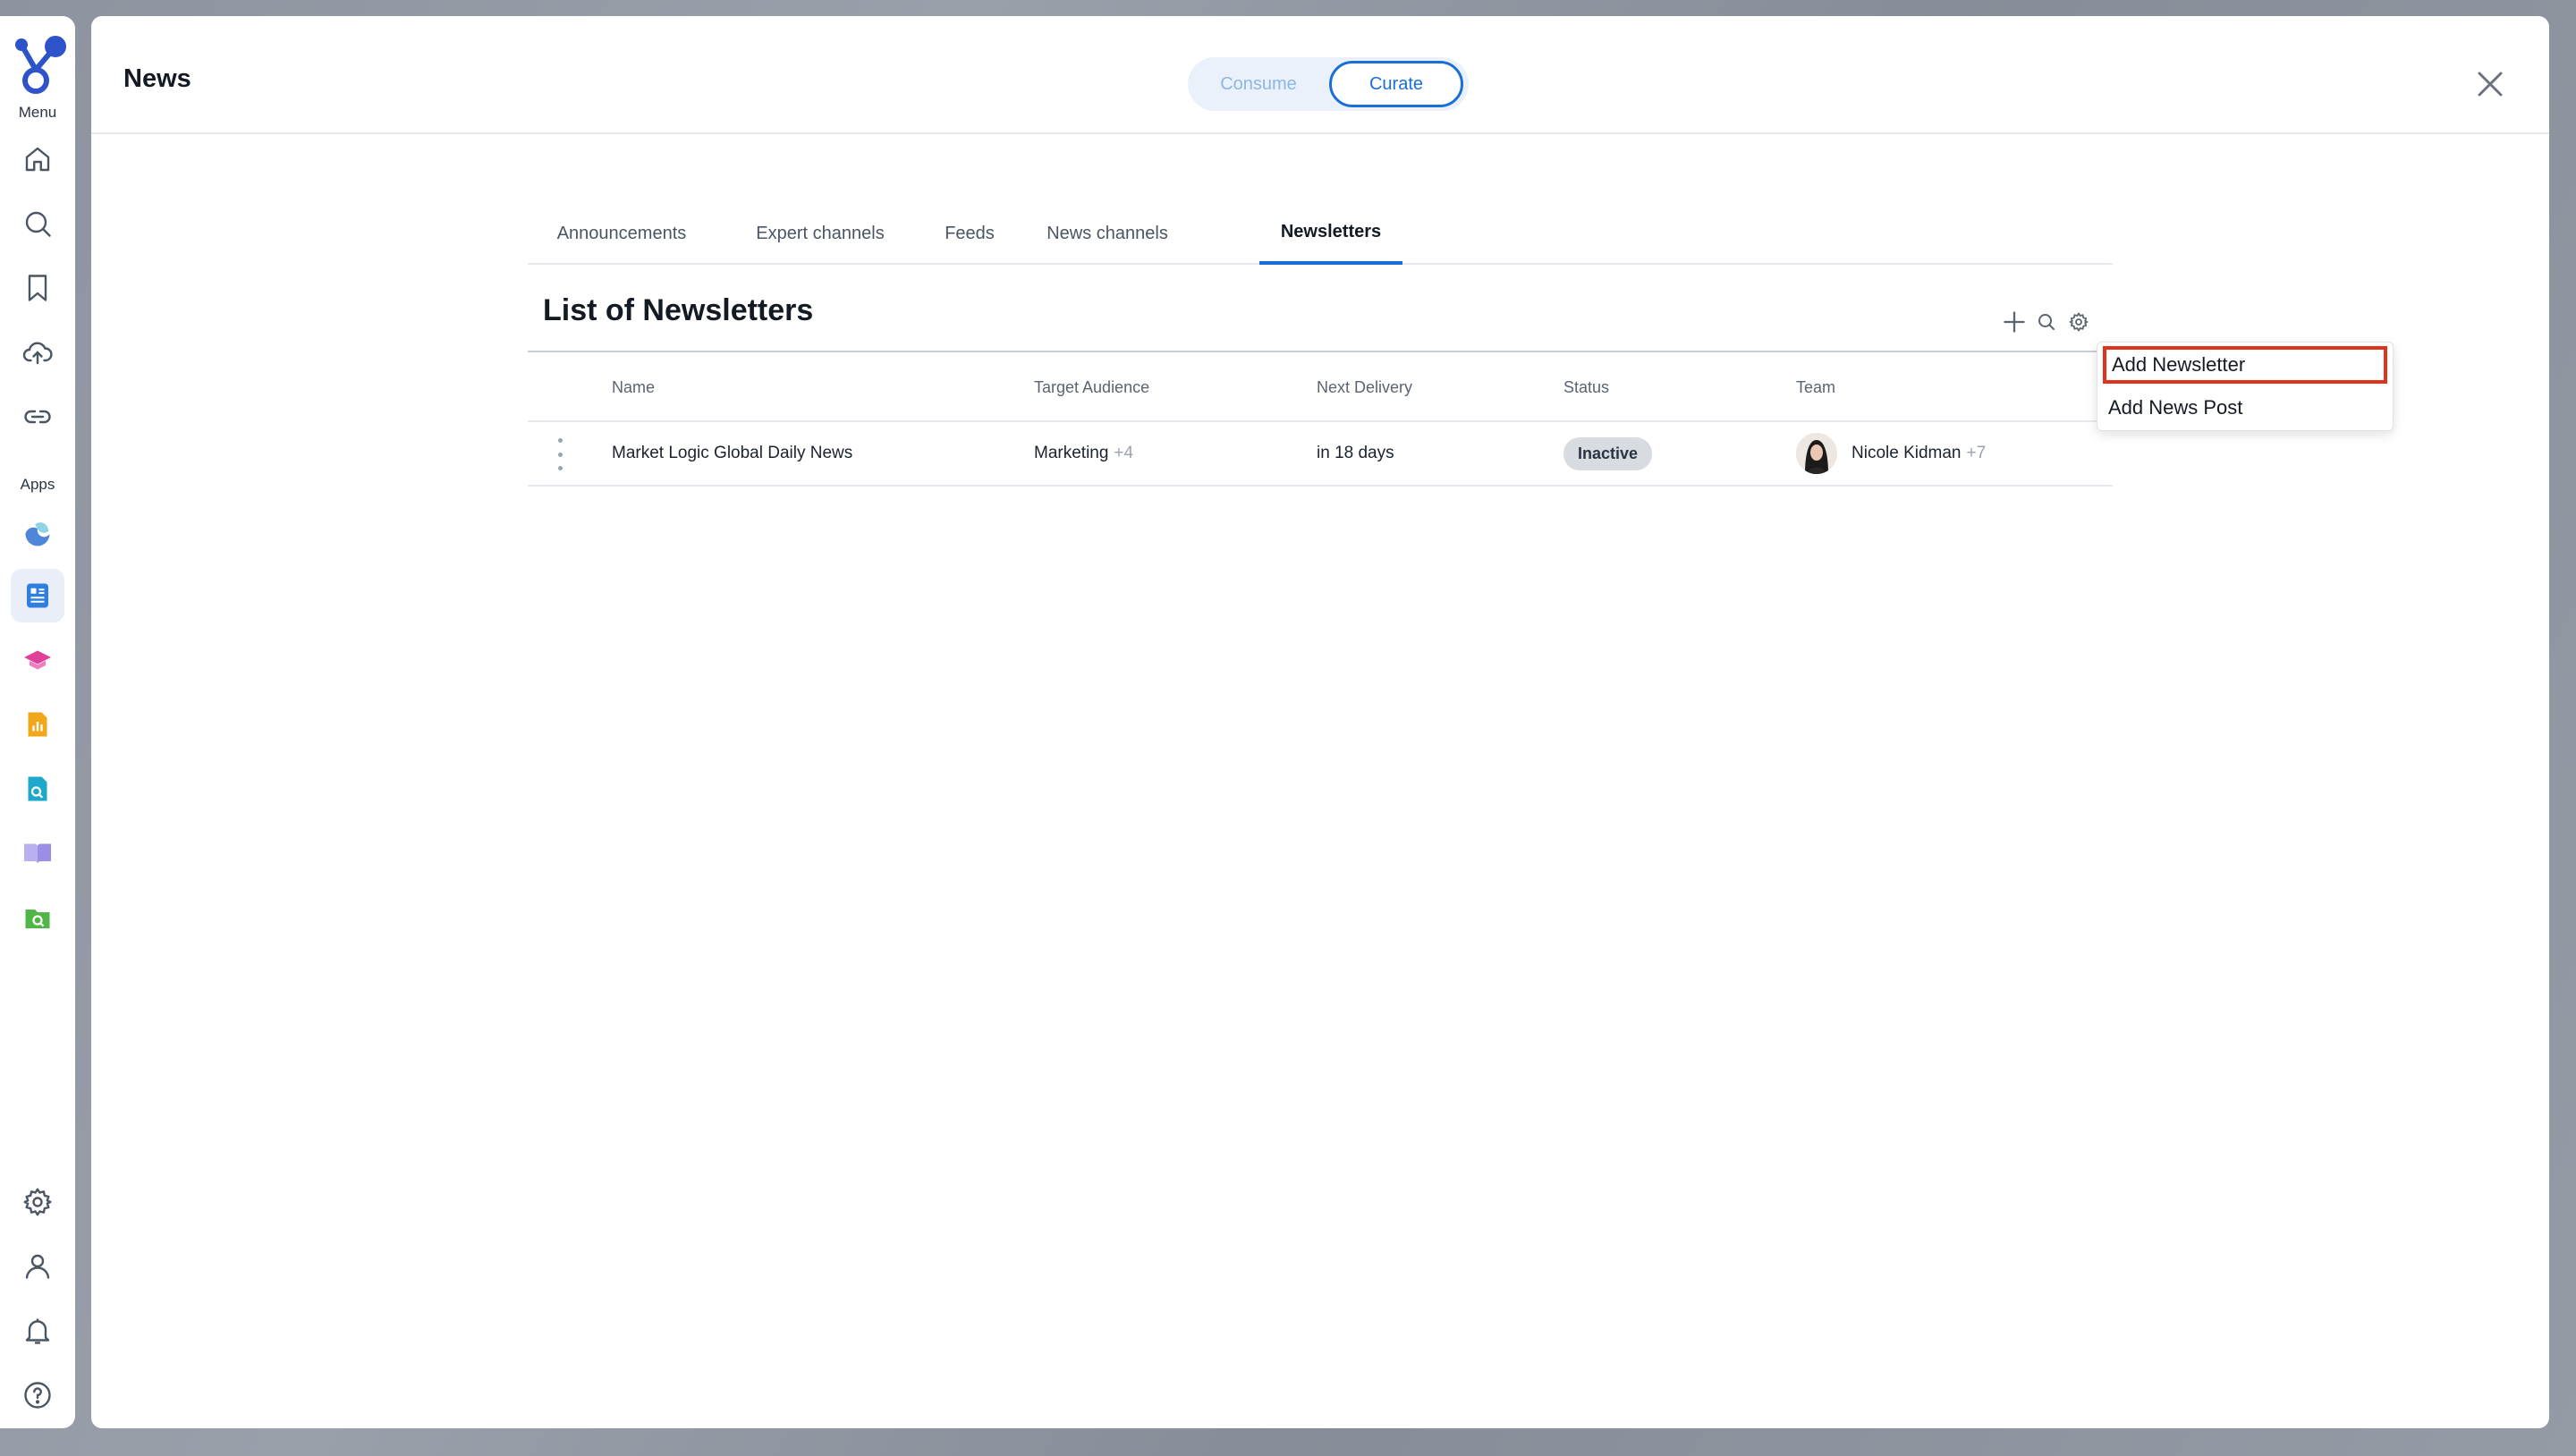 The image size is (2576, 1456). Describe the element at coordinates (37, 1395) in the screenshot. I see `help-icon` at that location.